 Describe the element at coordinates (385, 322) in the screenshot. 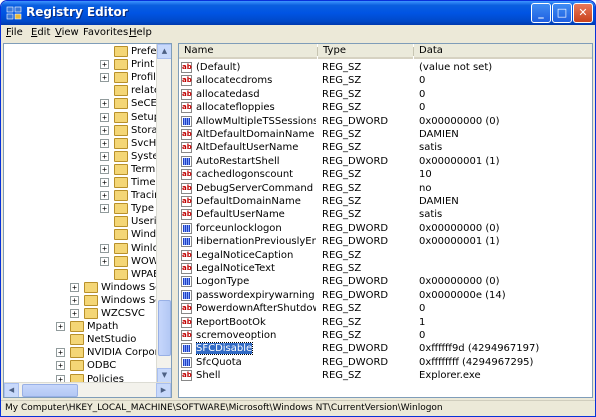

I see `registry-value-row: ReportBootOk REG_SZ 1` at that location.